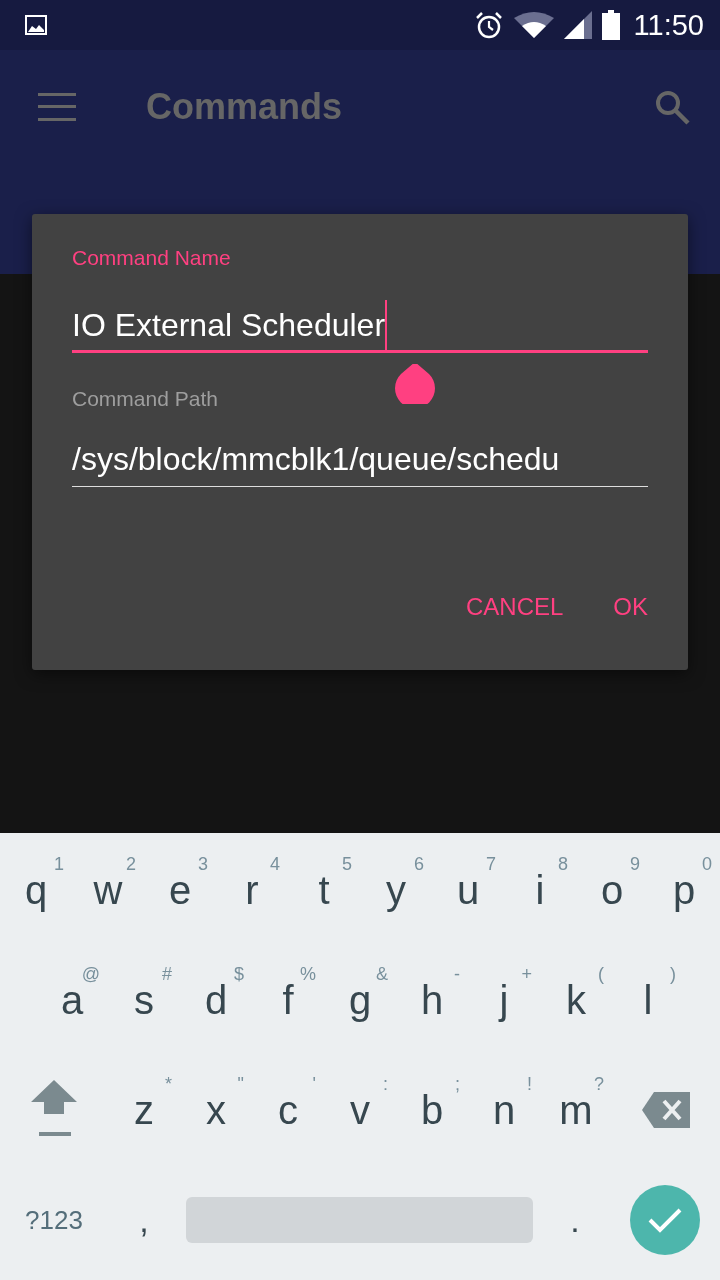  What do you see at coordinates (540, 890) in the screenshot?
I see `keyboard-key: i 8` at bounding box center [540, 890].